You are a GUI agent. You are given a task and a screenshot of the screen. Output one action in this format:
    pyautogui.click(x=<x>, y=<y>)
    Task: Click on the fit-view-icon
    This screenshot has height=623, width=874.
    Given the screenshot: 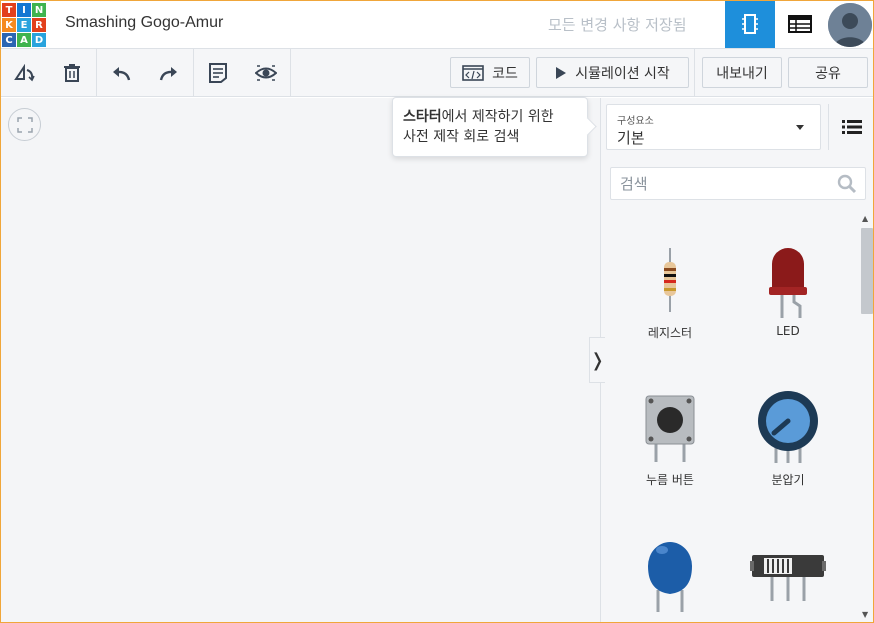 What is the action you would take?
    pyautogui.click(x=24, y=124)
    